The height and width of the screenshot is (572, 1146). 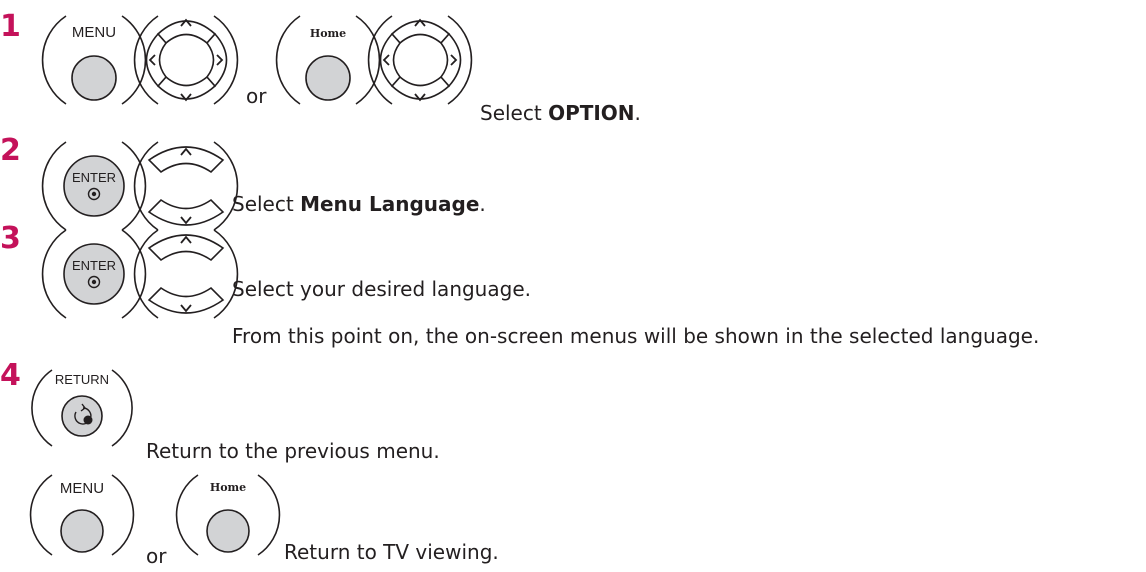 I want to click on step-4-instruction: Return to the previous menu., so click(x=293, y=451).